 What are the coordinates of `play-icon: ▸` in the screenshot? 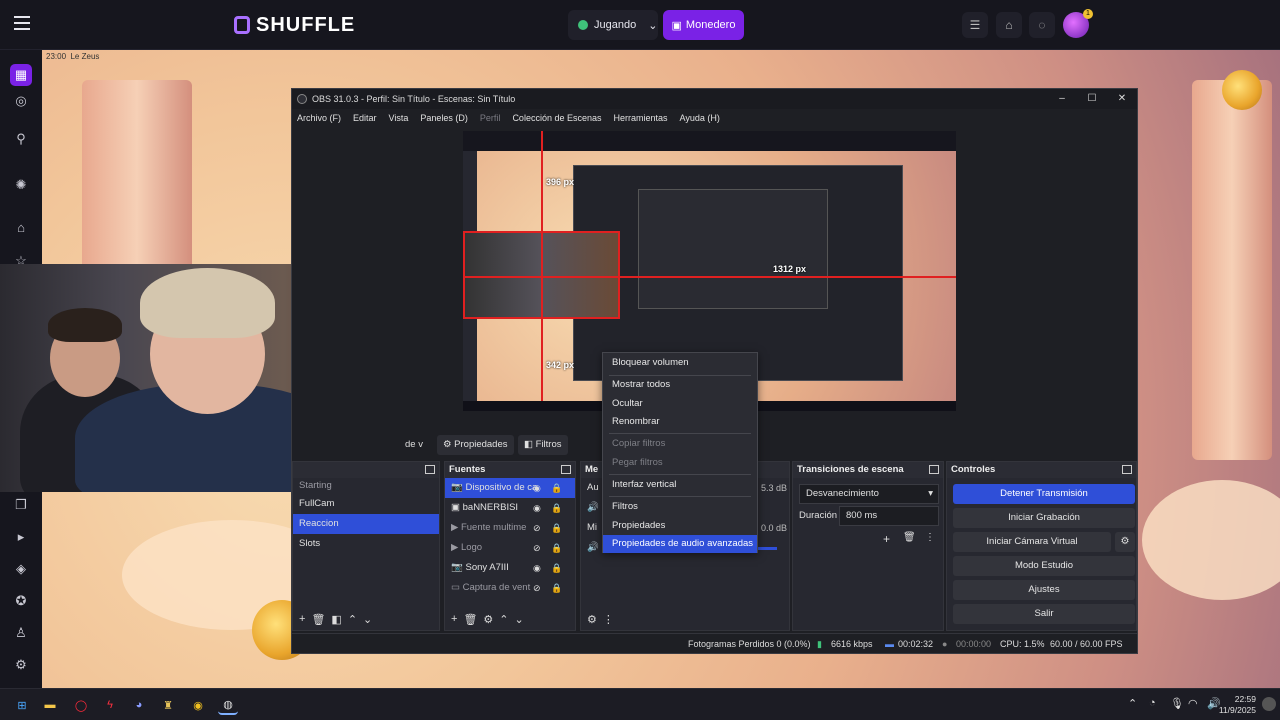 It's located at (21, 537).